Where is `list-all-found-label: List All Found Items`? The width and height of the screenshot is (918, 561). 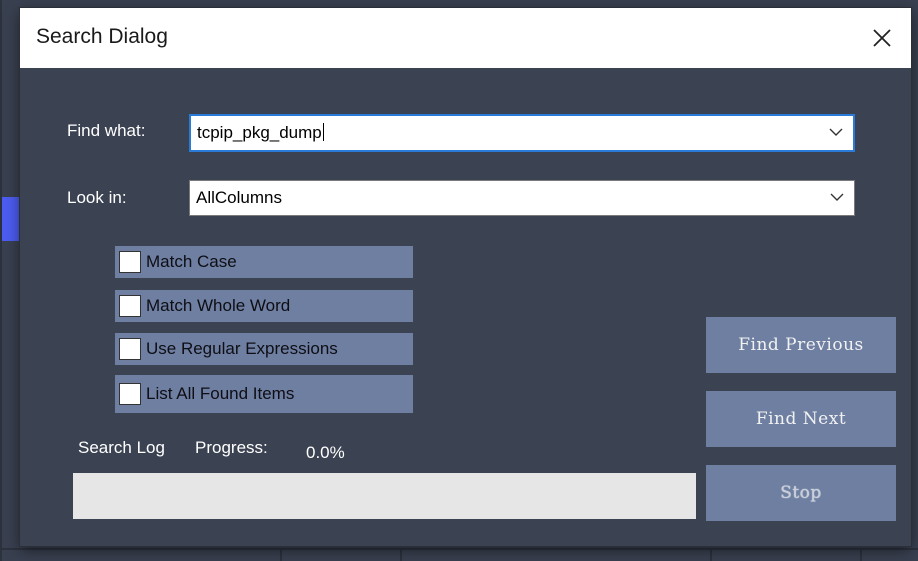 list-all-found-label: List All Found Items is located at coordinates (220, 393).